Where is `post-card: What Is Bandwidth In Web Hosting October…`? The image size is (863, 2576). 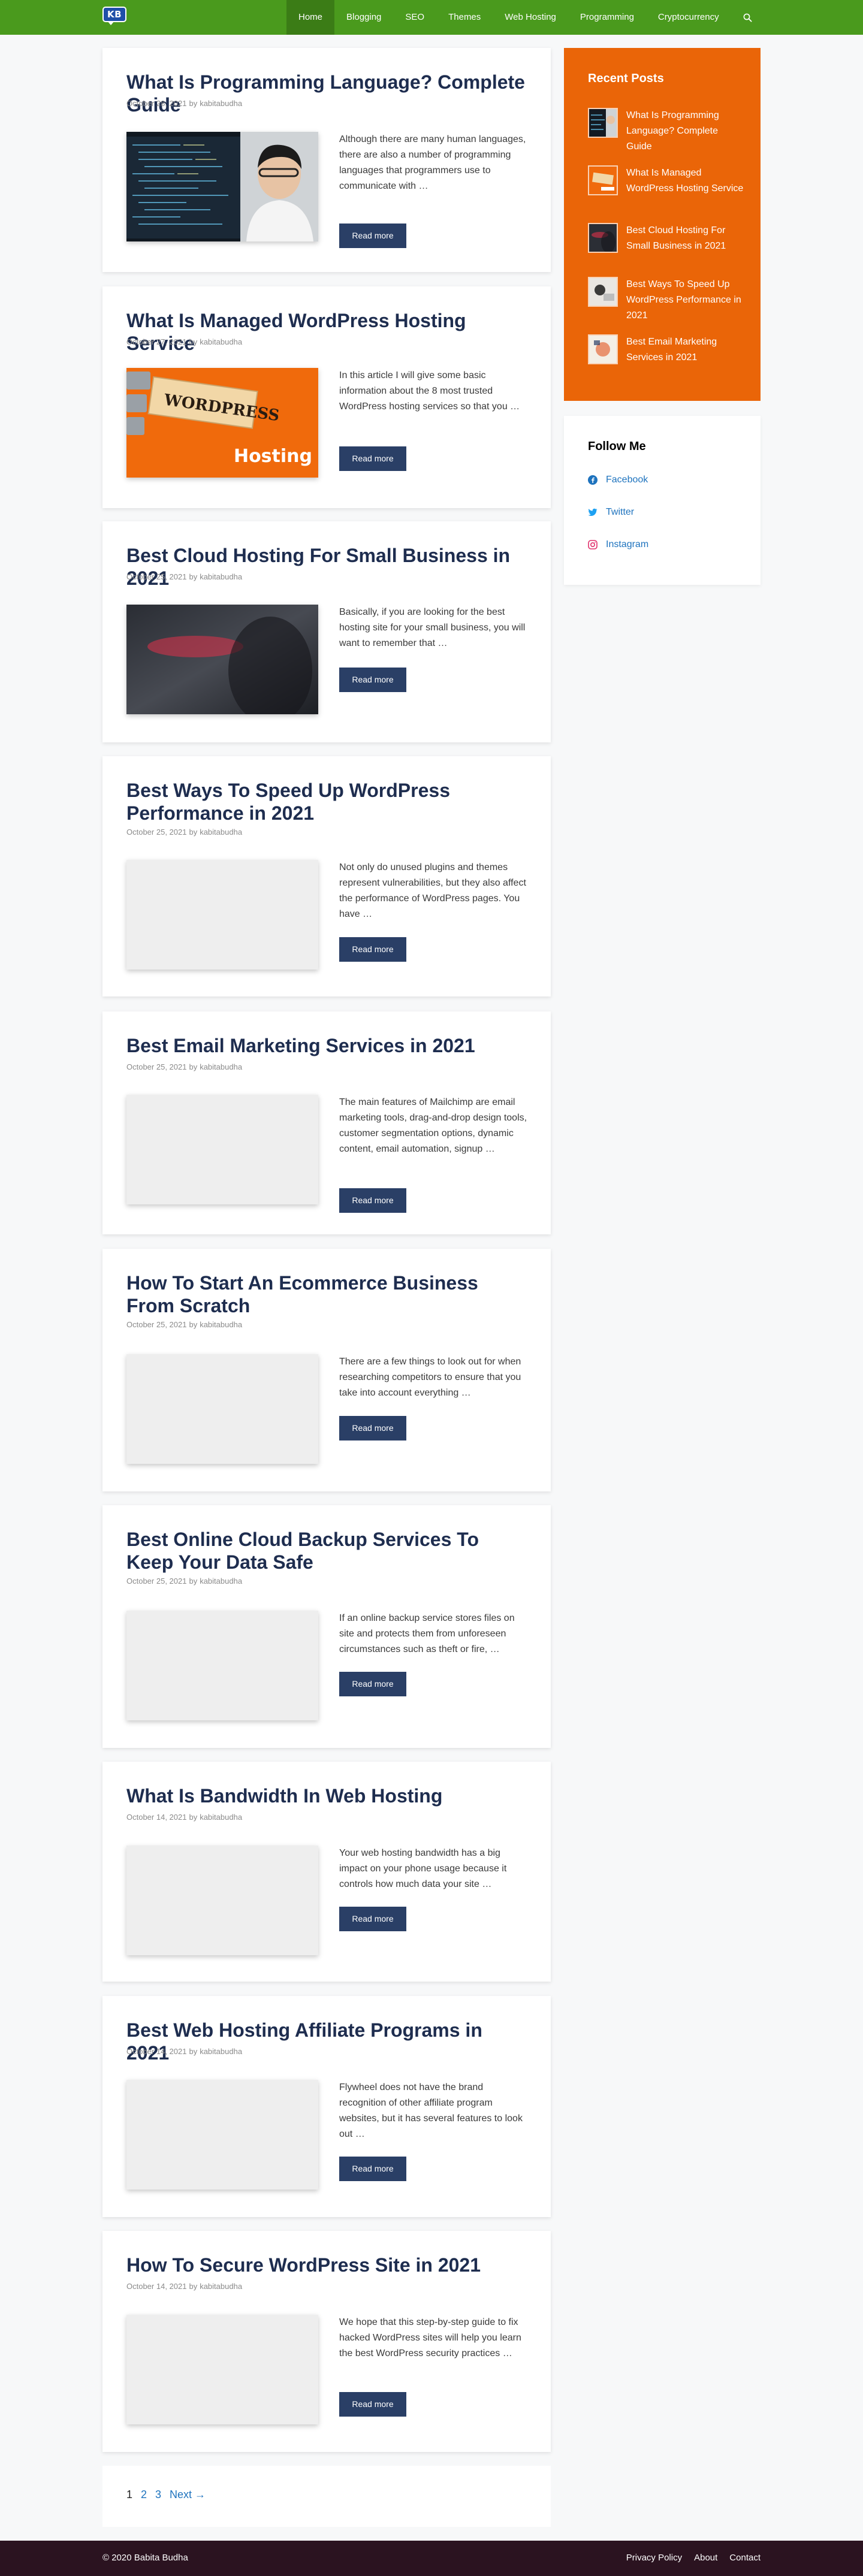
post-card: What Is Bandwidth In Web Hosting October… is located at coordinates (326, 1872).